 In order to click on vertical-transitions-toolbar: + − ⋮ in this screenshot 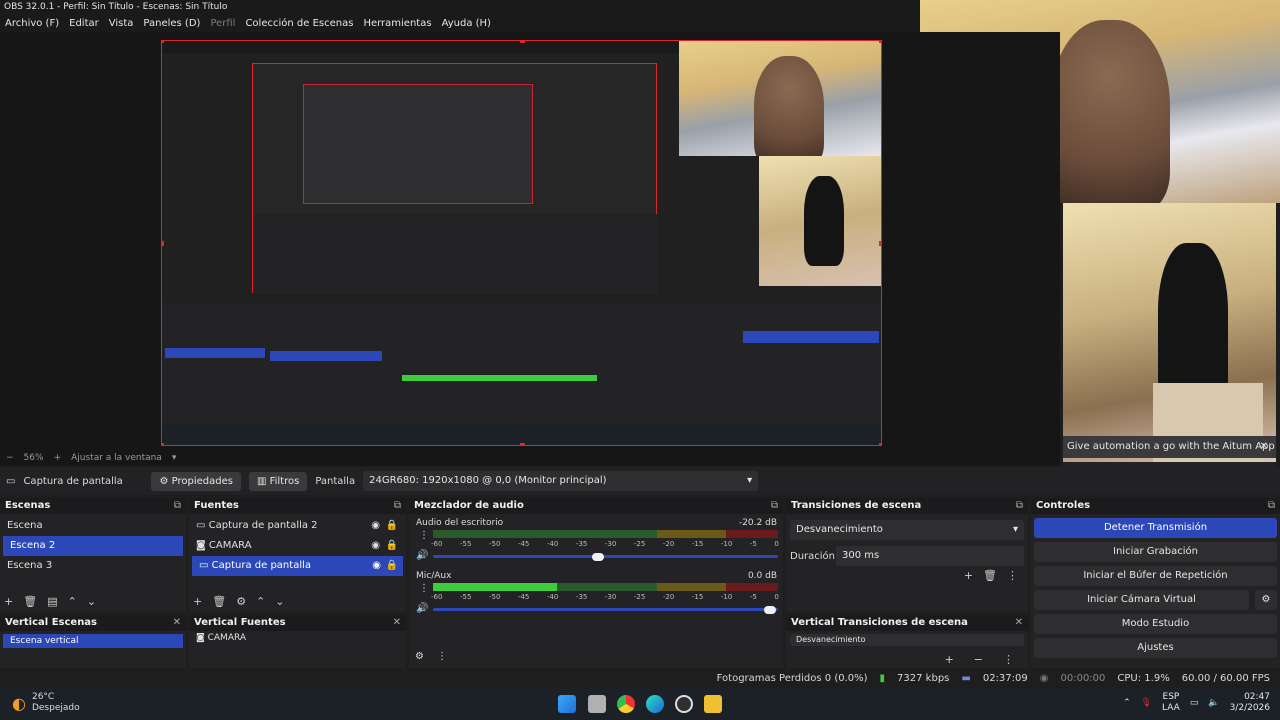, I will do `click(979, 659)`.